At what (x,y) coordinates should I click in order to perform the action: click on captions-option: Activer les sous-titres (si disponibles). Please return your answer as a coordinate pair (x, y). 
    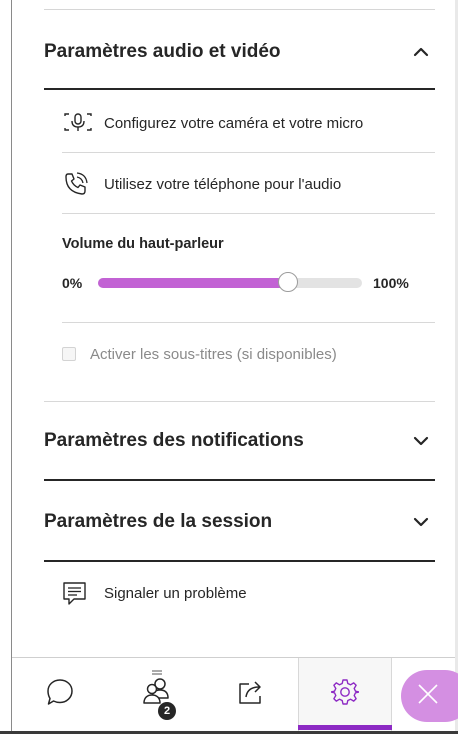
    Looking at the image, I should click on (199, 354).